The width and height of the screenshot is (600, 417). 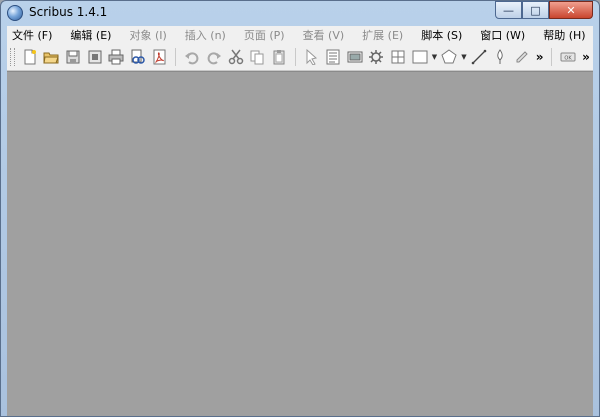 I want to click on bezier-button, so click(x=500, y=57).